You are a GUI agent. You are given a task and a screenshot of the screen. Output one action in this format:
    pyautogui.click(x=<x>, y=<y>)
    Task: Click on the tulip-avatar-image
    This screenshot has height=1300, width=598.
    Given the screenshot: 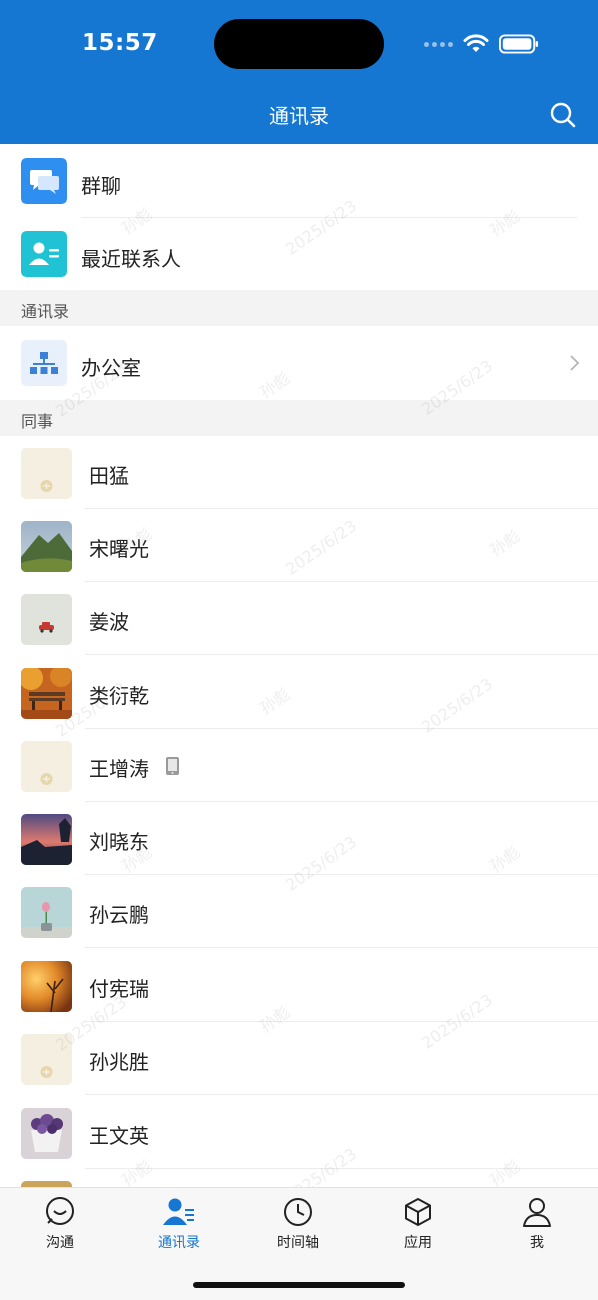 What is the action you would take?
    pyautogui.click(x=46, y=912)
    